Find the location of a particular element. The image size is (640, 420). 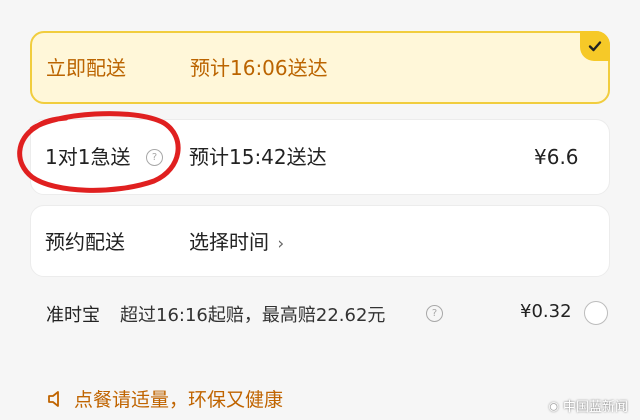

weibo-logo-icon: ◉ is located at coordinates (553, 405).